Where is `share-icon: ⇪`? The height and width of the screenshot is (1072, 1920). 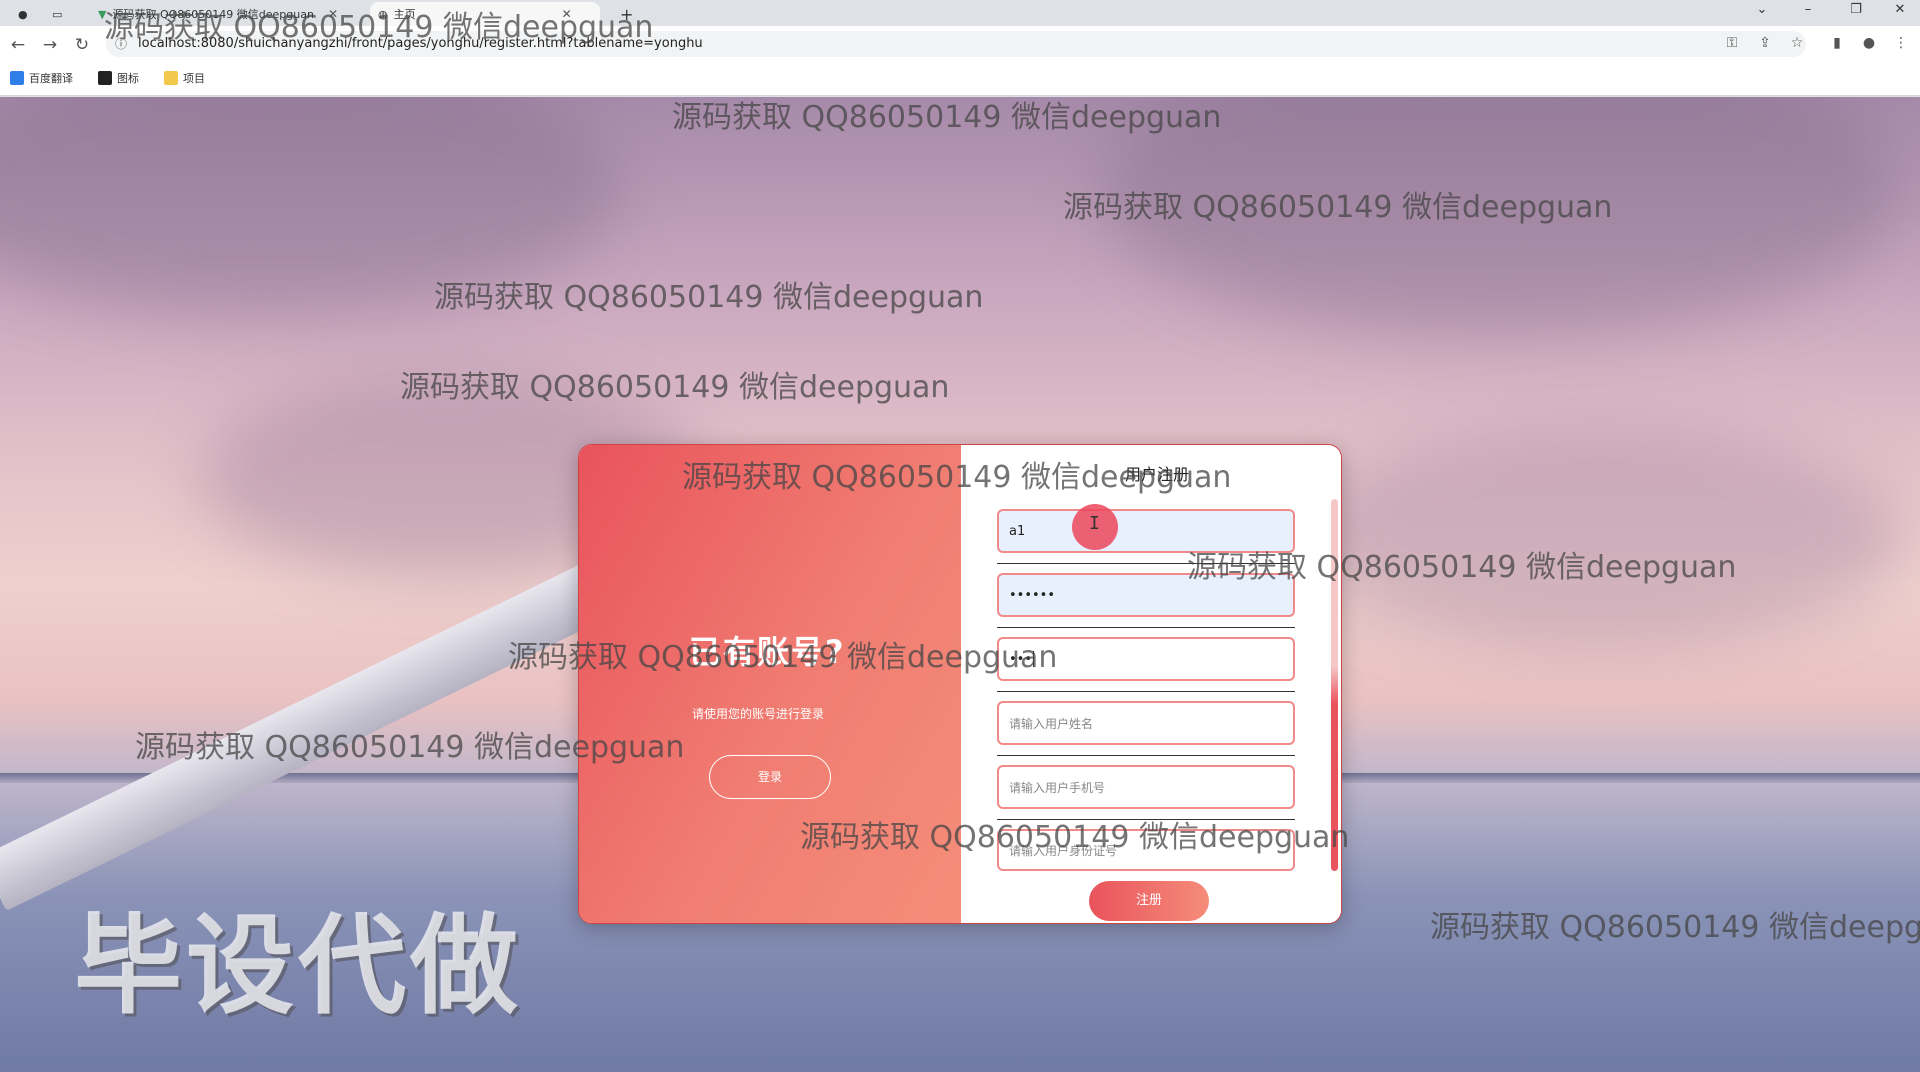 share-icon: ⇪ is located at coordinates (1765, 43).